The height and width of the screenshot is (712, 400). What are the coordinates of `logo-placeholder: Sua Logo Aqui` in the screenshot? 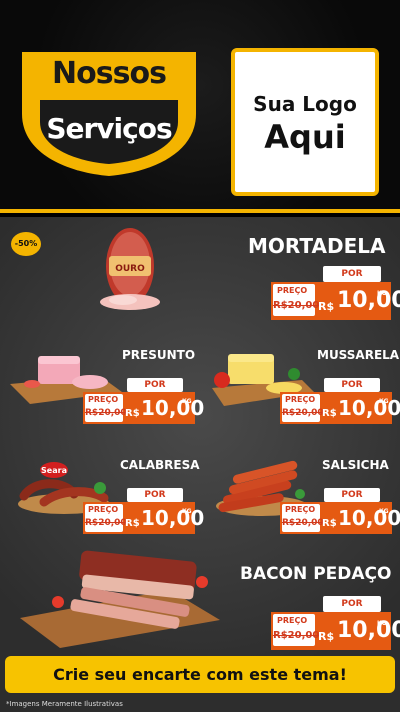 It's located at (305, 122).